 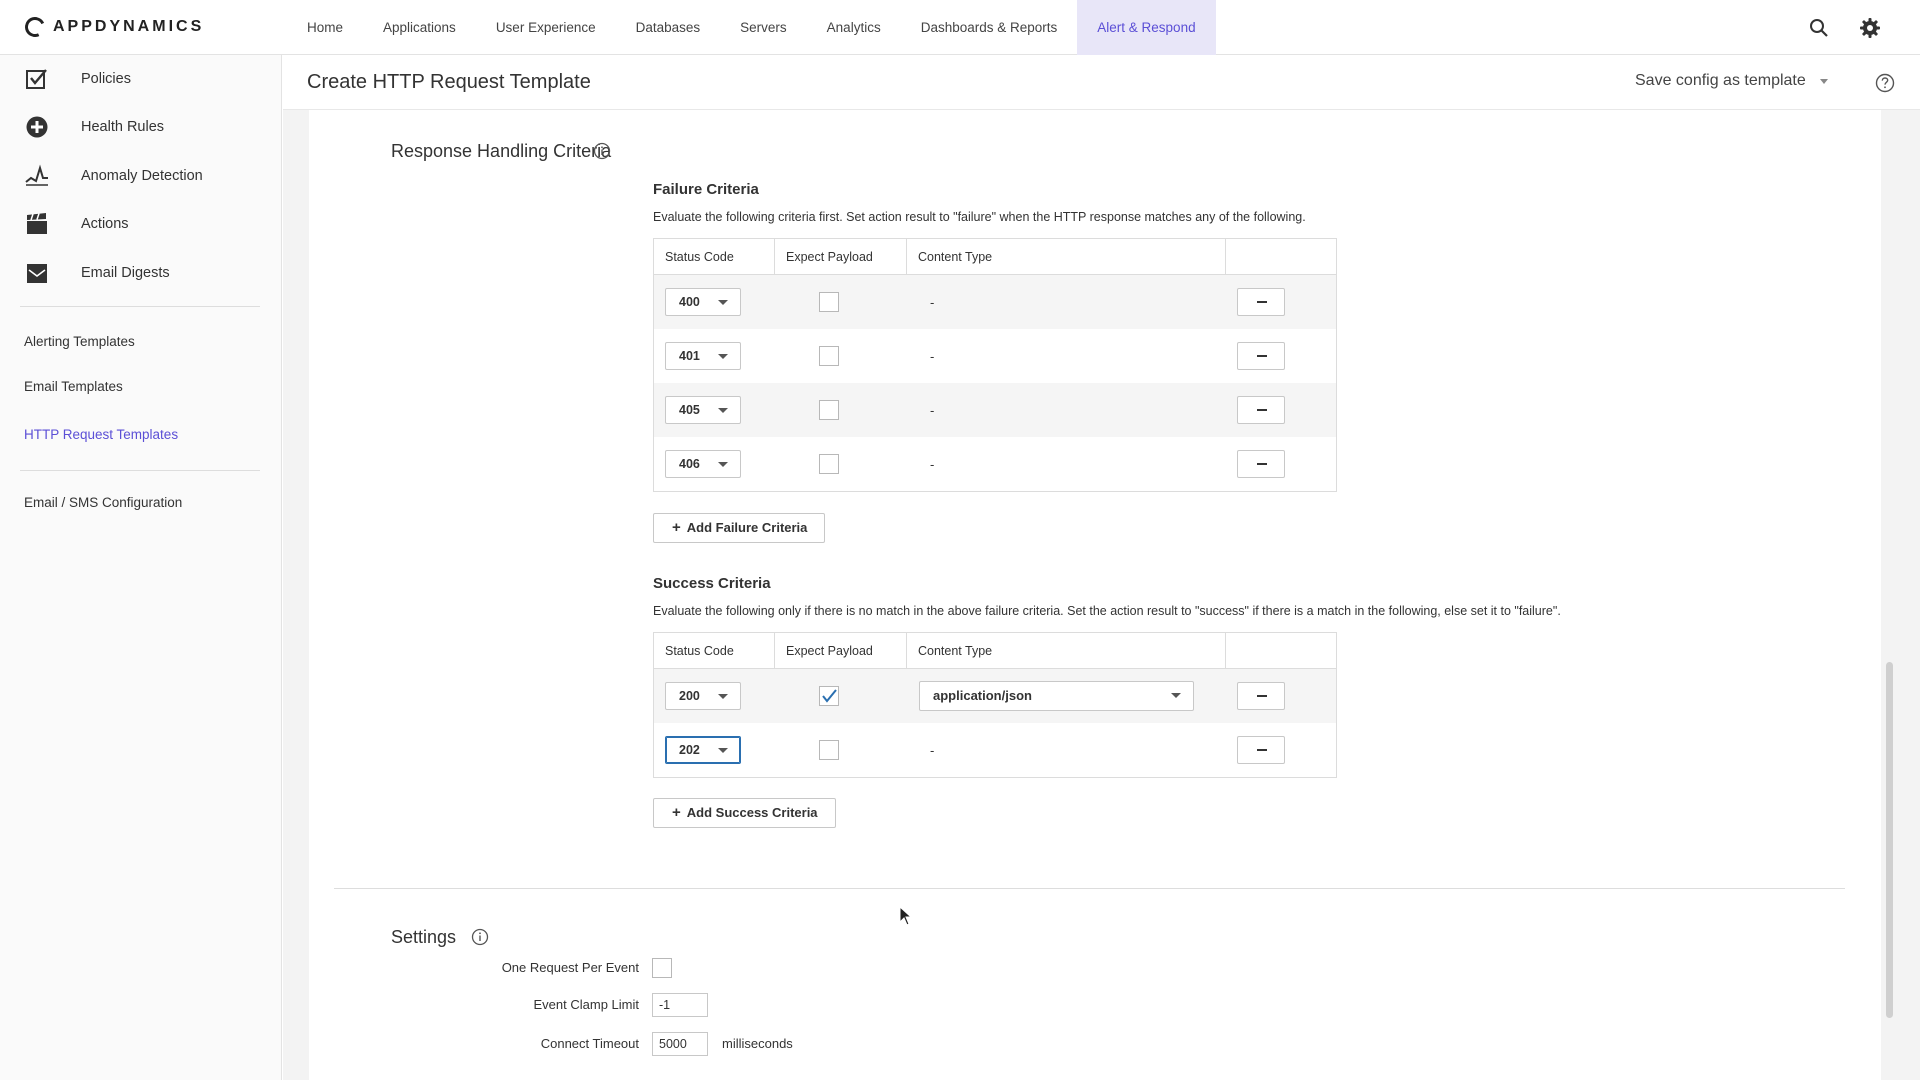 I want to click on table-row: 406 -, so click(x=995, y=464).